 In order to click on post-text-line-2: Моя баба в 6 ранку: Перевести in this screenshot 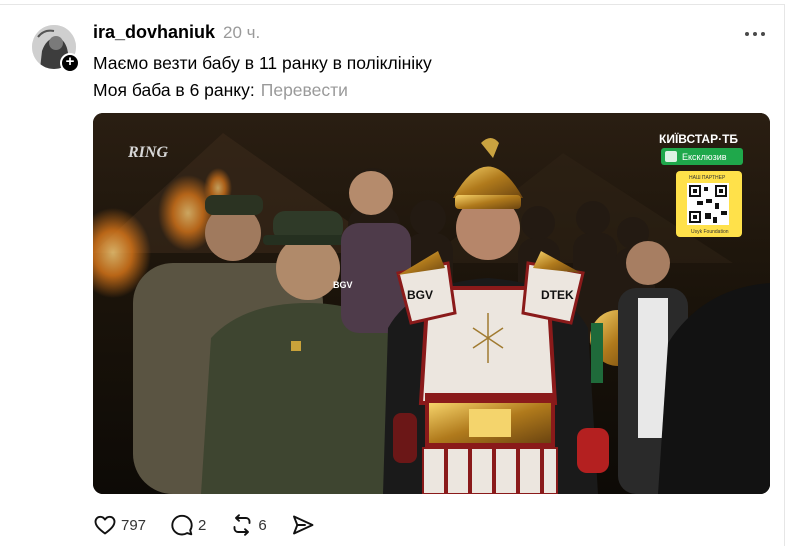, I will do `click(220, 90)`.